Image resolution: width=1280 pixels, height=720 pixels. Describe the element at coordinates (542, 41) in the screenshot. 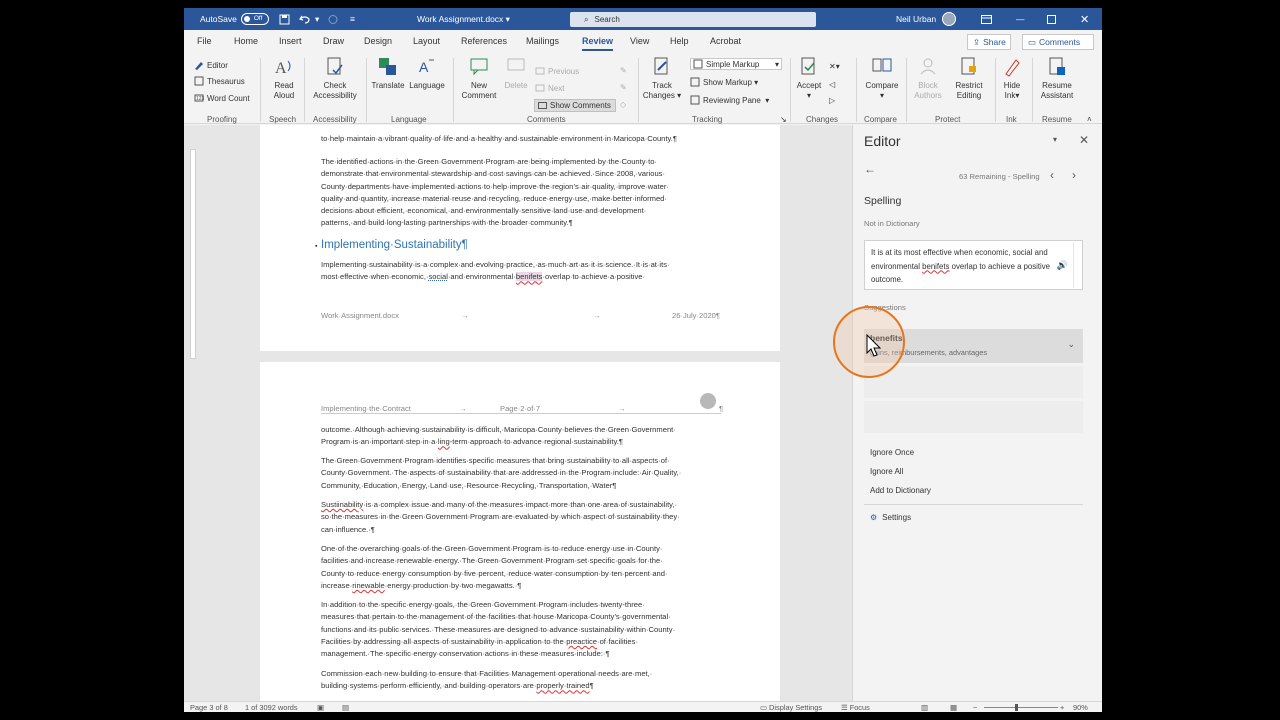

I see `tab-mailings: Mailings` at that location.